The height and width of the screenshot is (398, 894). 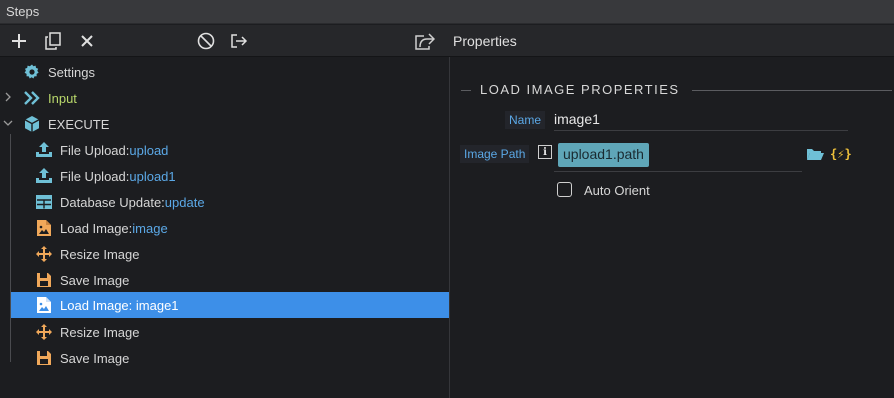 I want to click on disable-step-button, so click(x=206, y=41).